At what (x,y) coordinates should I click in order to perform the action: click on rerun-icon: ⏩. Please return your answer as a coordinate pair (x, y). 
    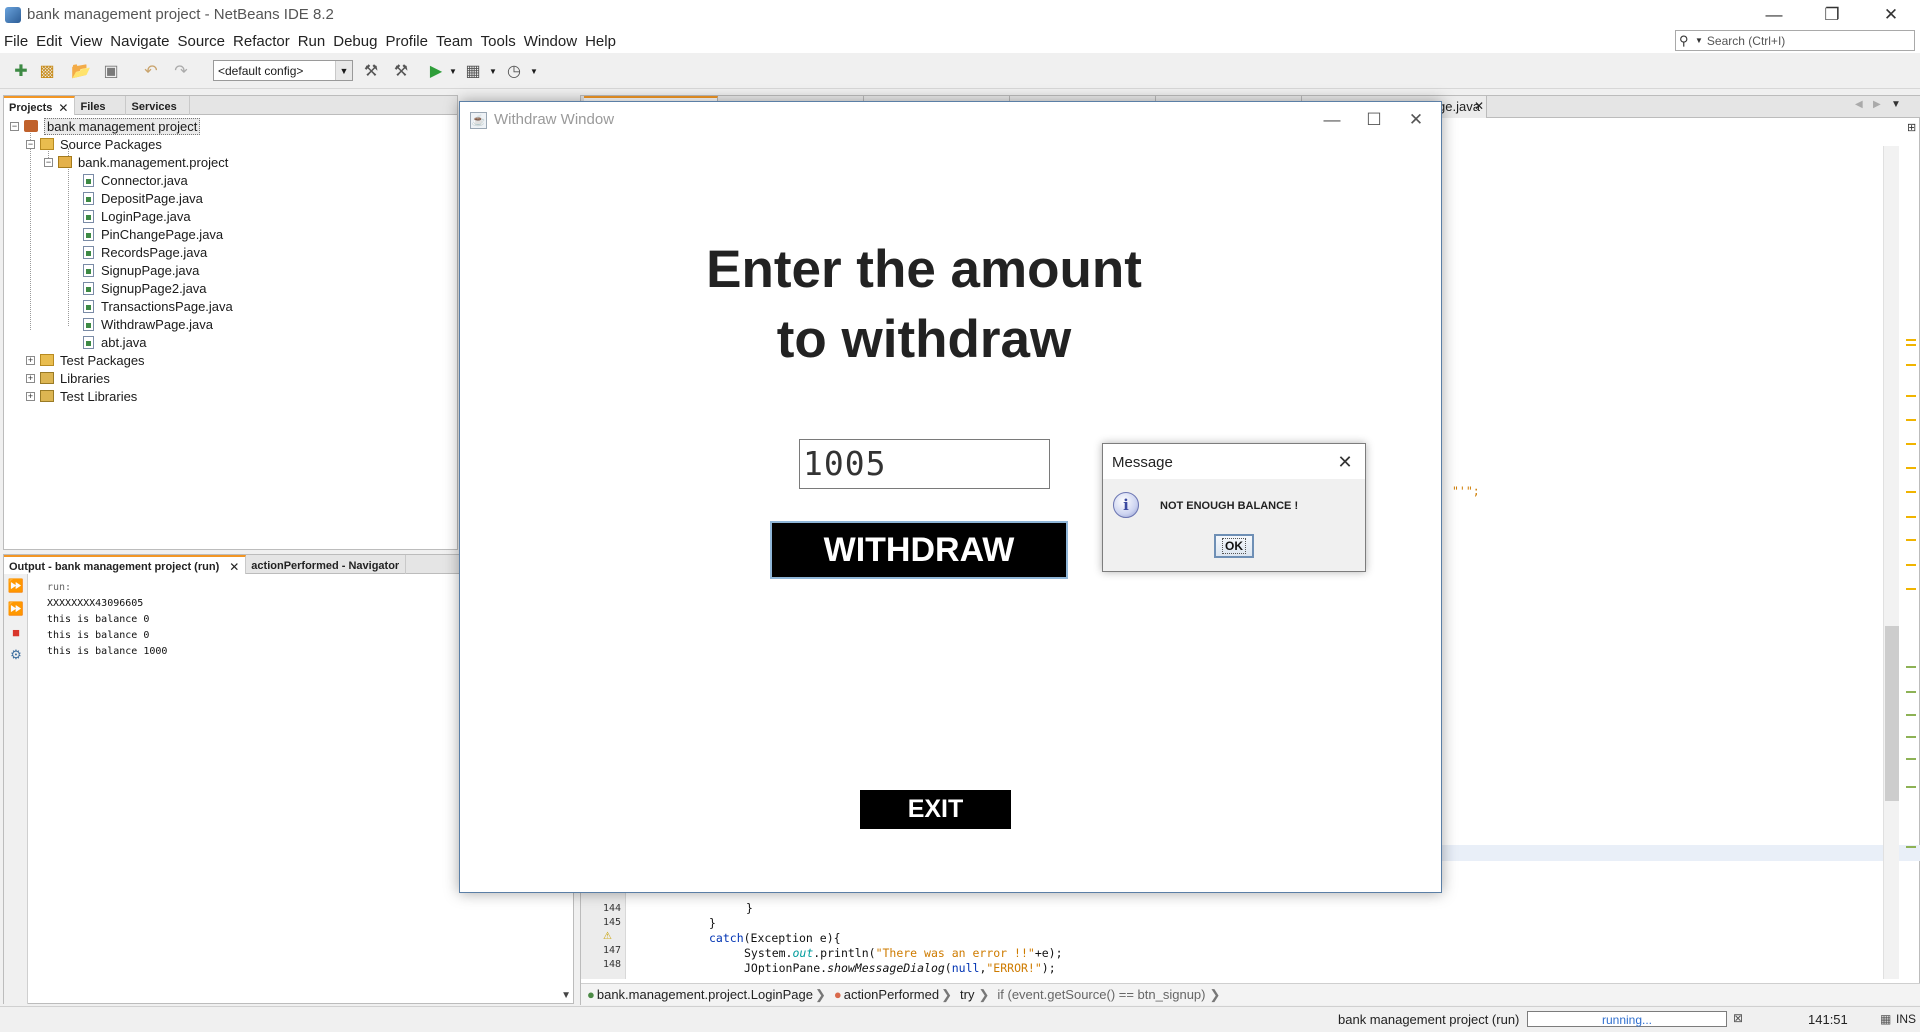
    Looking at the image, I should click on (16, 586).